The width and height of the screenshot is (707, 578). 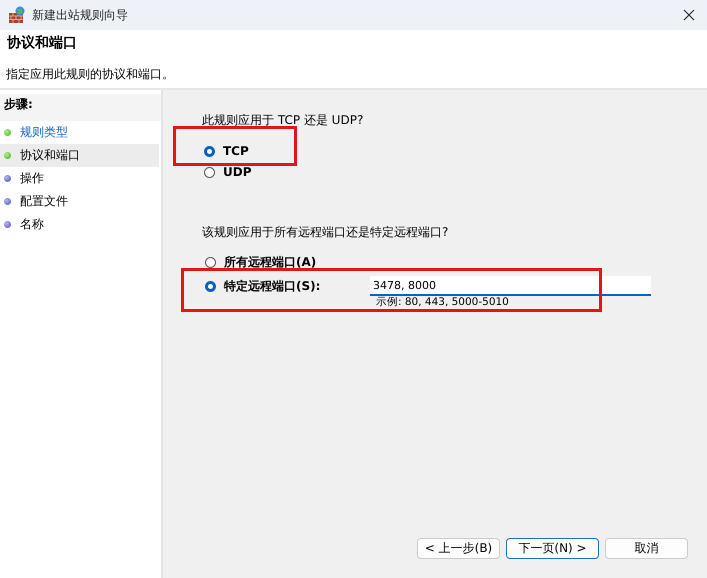 I want to click on option-label: 所有远程端口(A), so click(x=270, y=262).